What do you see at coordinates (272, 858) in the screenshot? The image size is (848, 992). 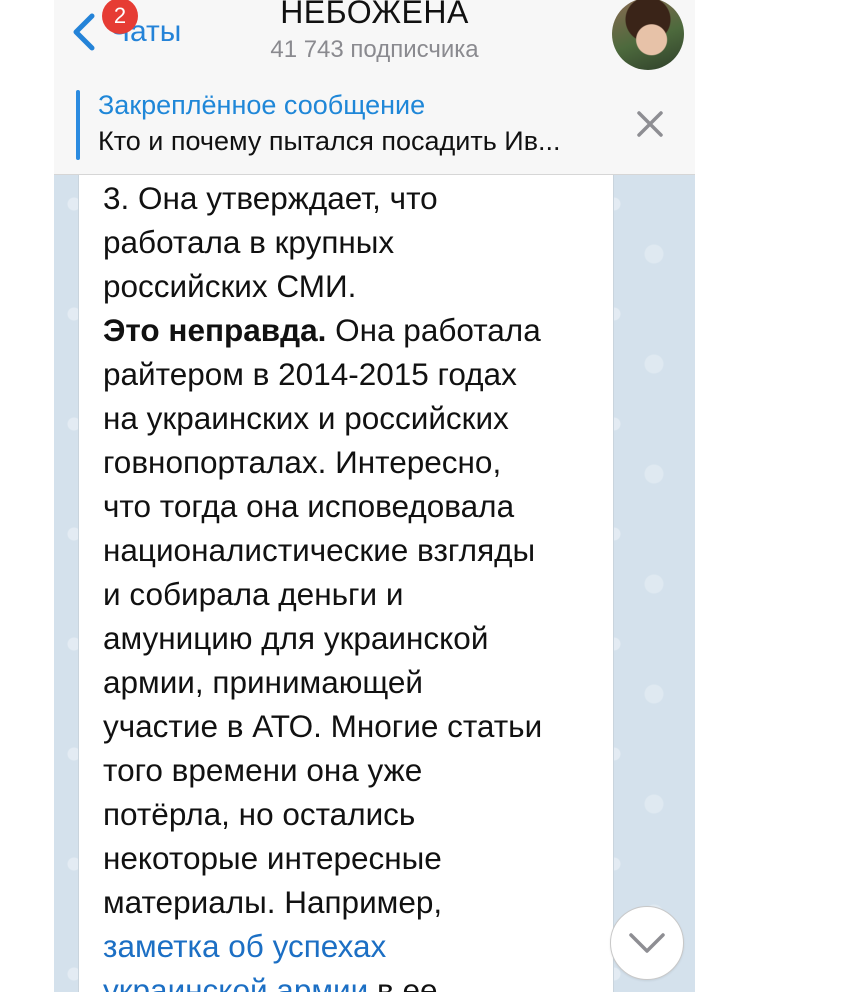 I see `message-line: некоторые интересные` at bounding box center [272, 858].